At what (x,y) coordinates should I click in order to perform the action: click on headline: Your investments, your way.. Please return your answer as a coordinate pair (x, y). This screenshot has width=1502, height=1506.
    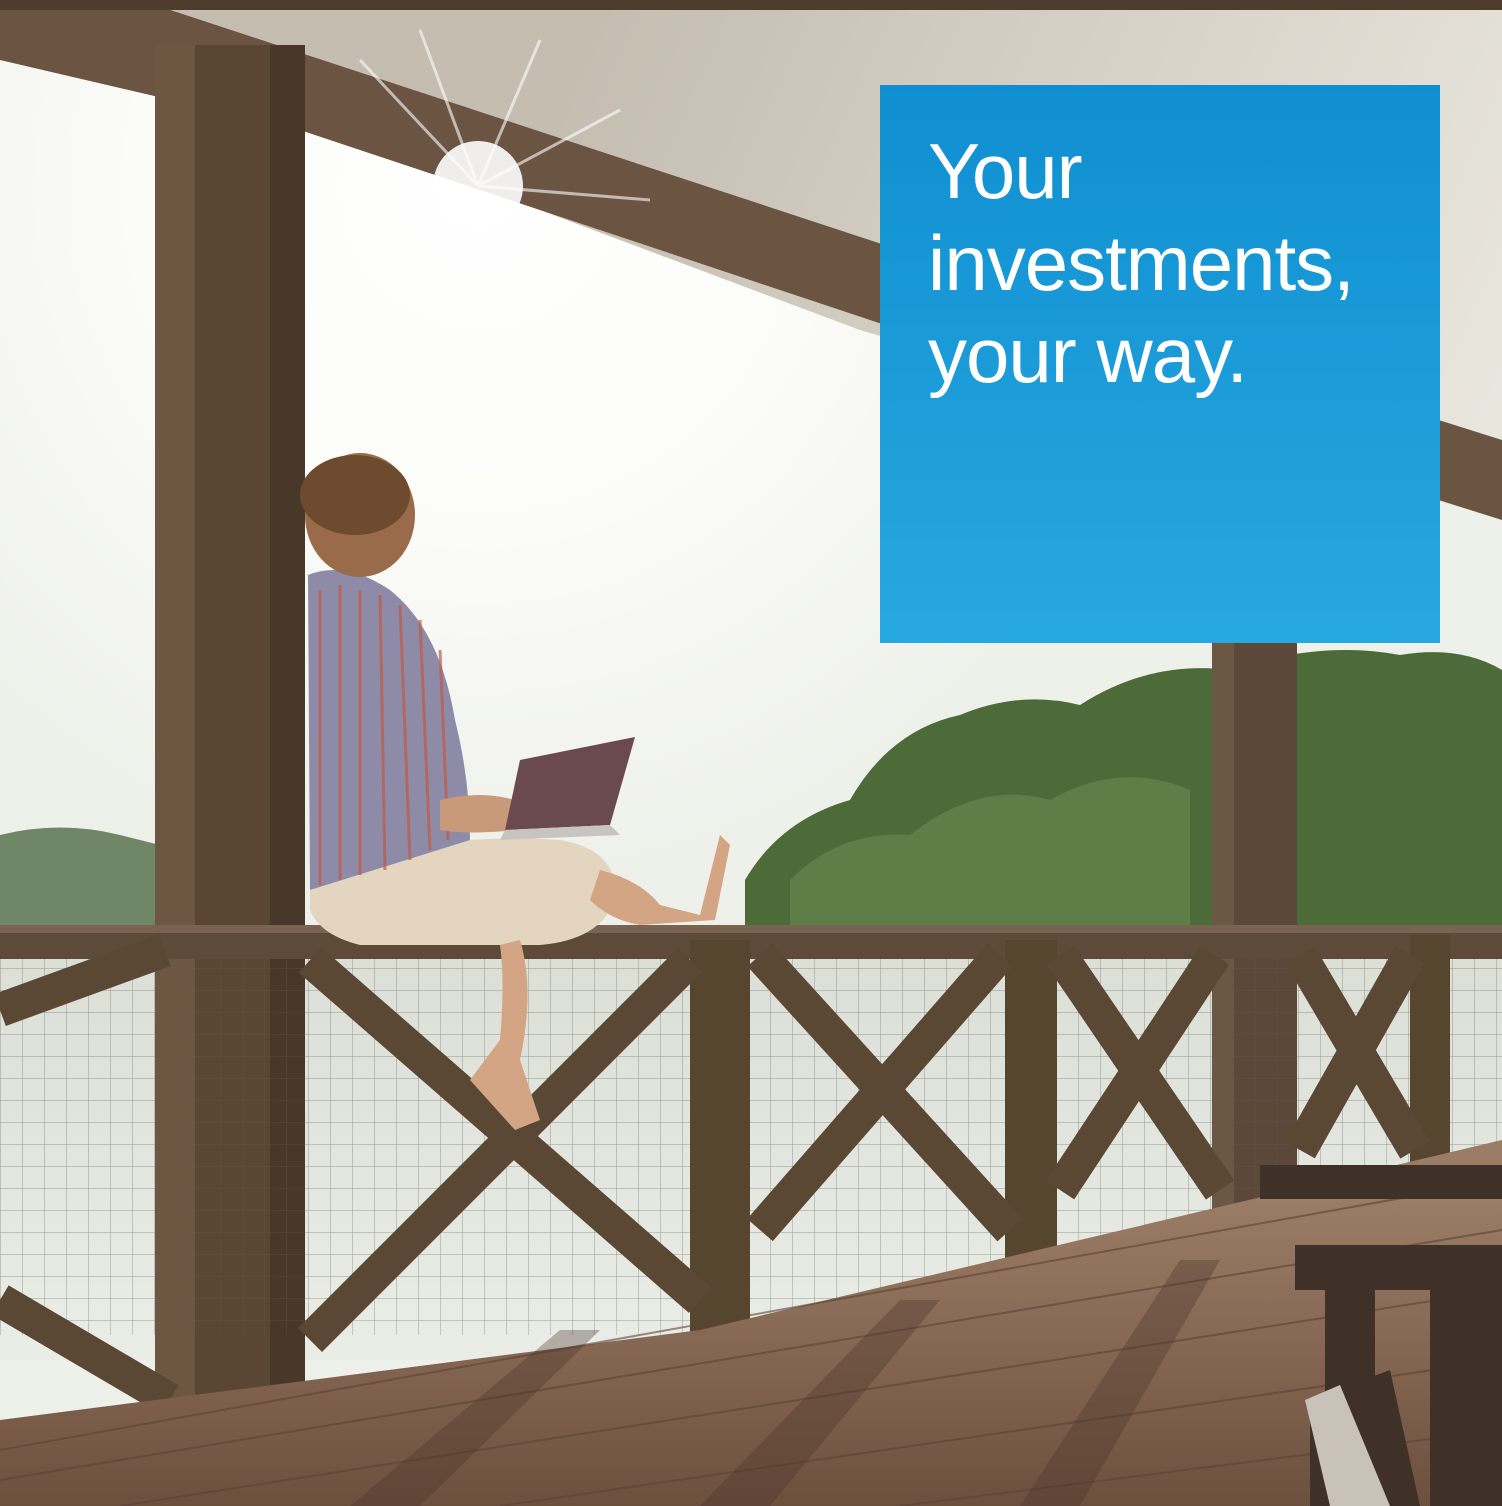
    Looking at the image, I should click on (1166, 263).